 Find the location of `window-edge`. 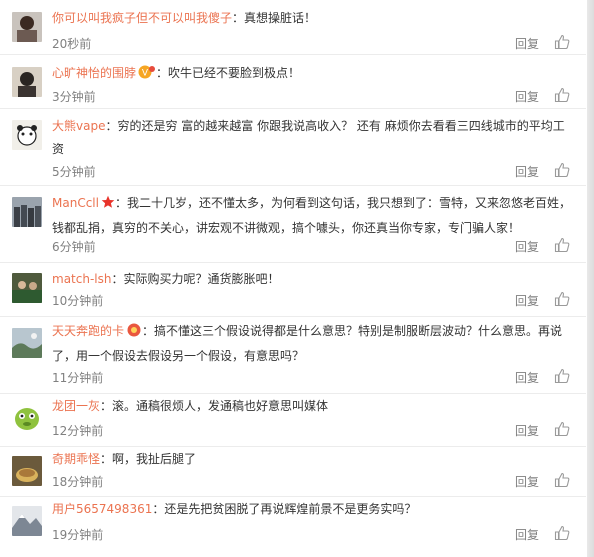

window-edge is located at coordinates (590, 278).